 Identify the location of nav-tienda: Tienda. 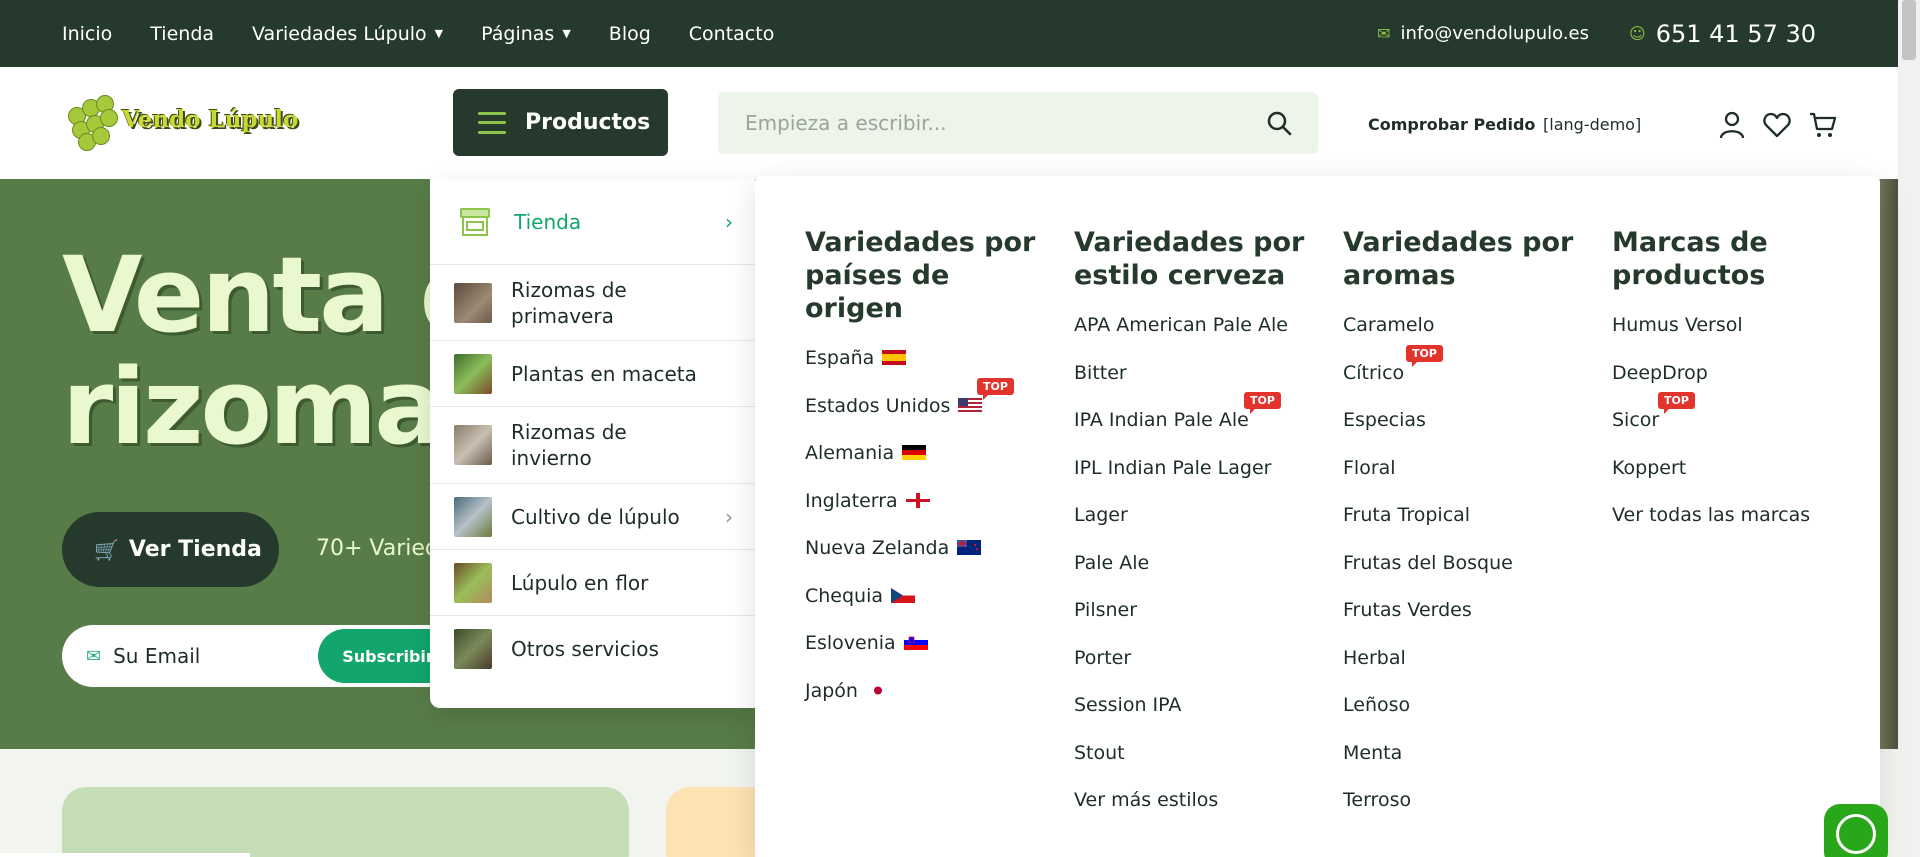
(182, 34).